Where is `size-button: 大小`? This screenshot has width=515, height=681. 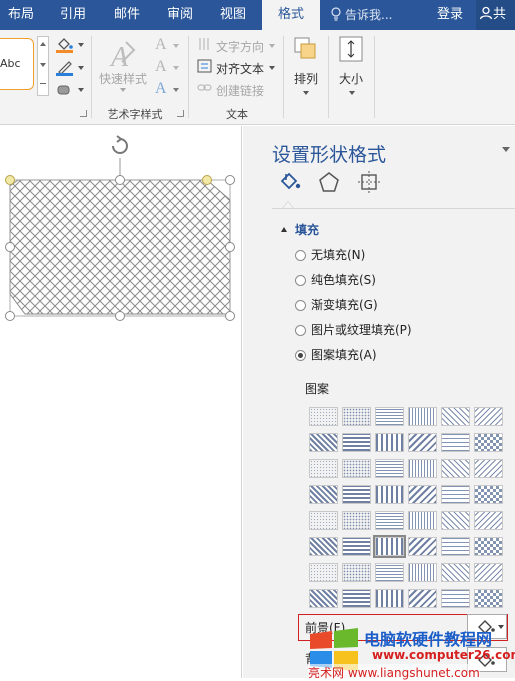
size-button: 大小 is located at coordinates (351, 69).